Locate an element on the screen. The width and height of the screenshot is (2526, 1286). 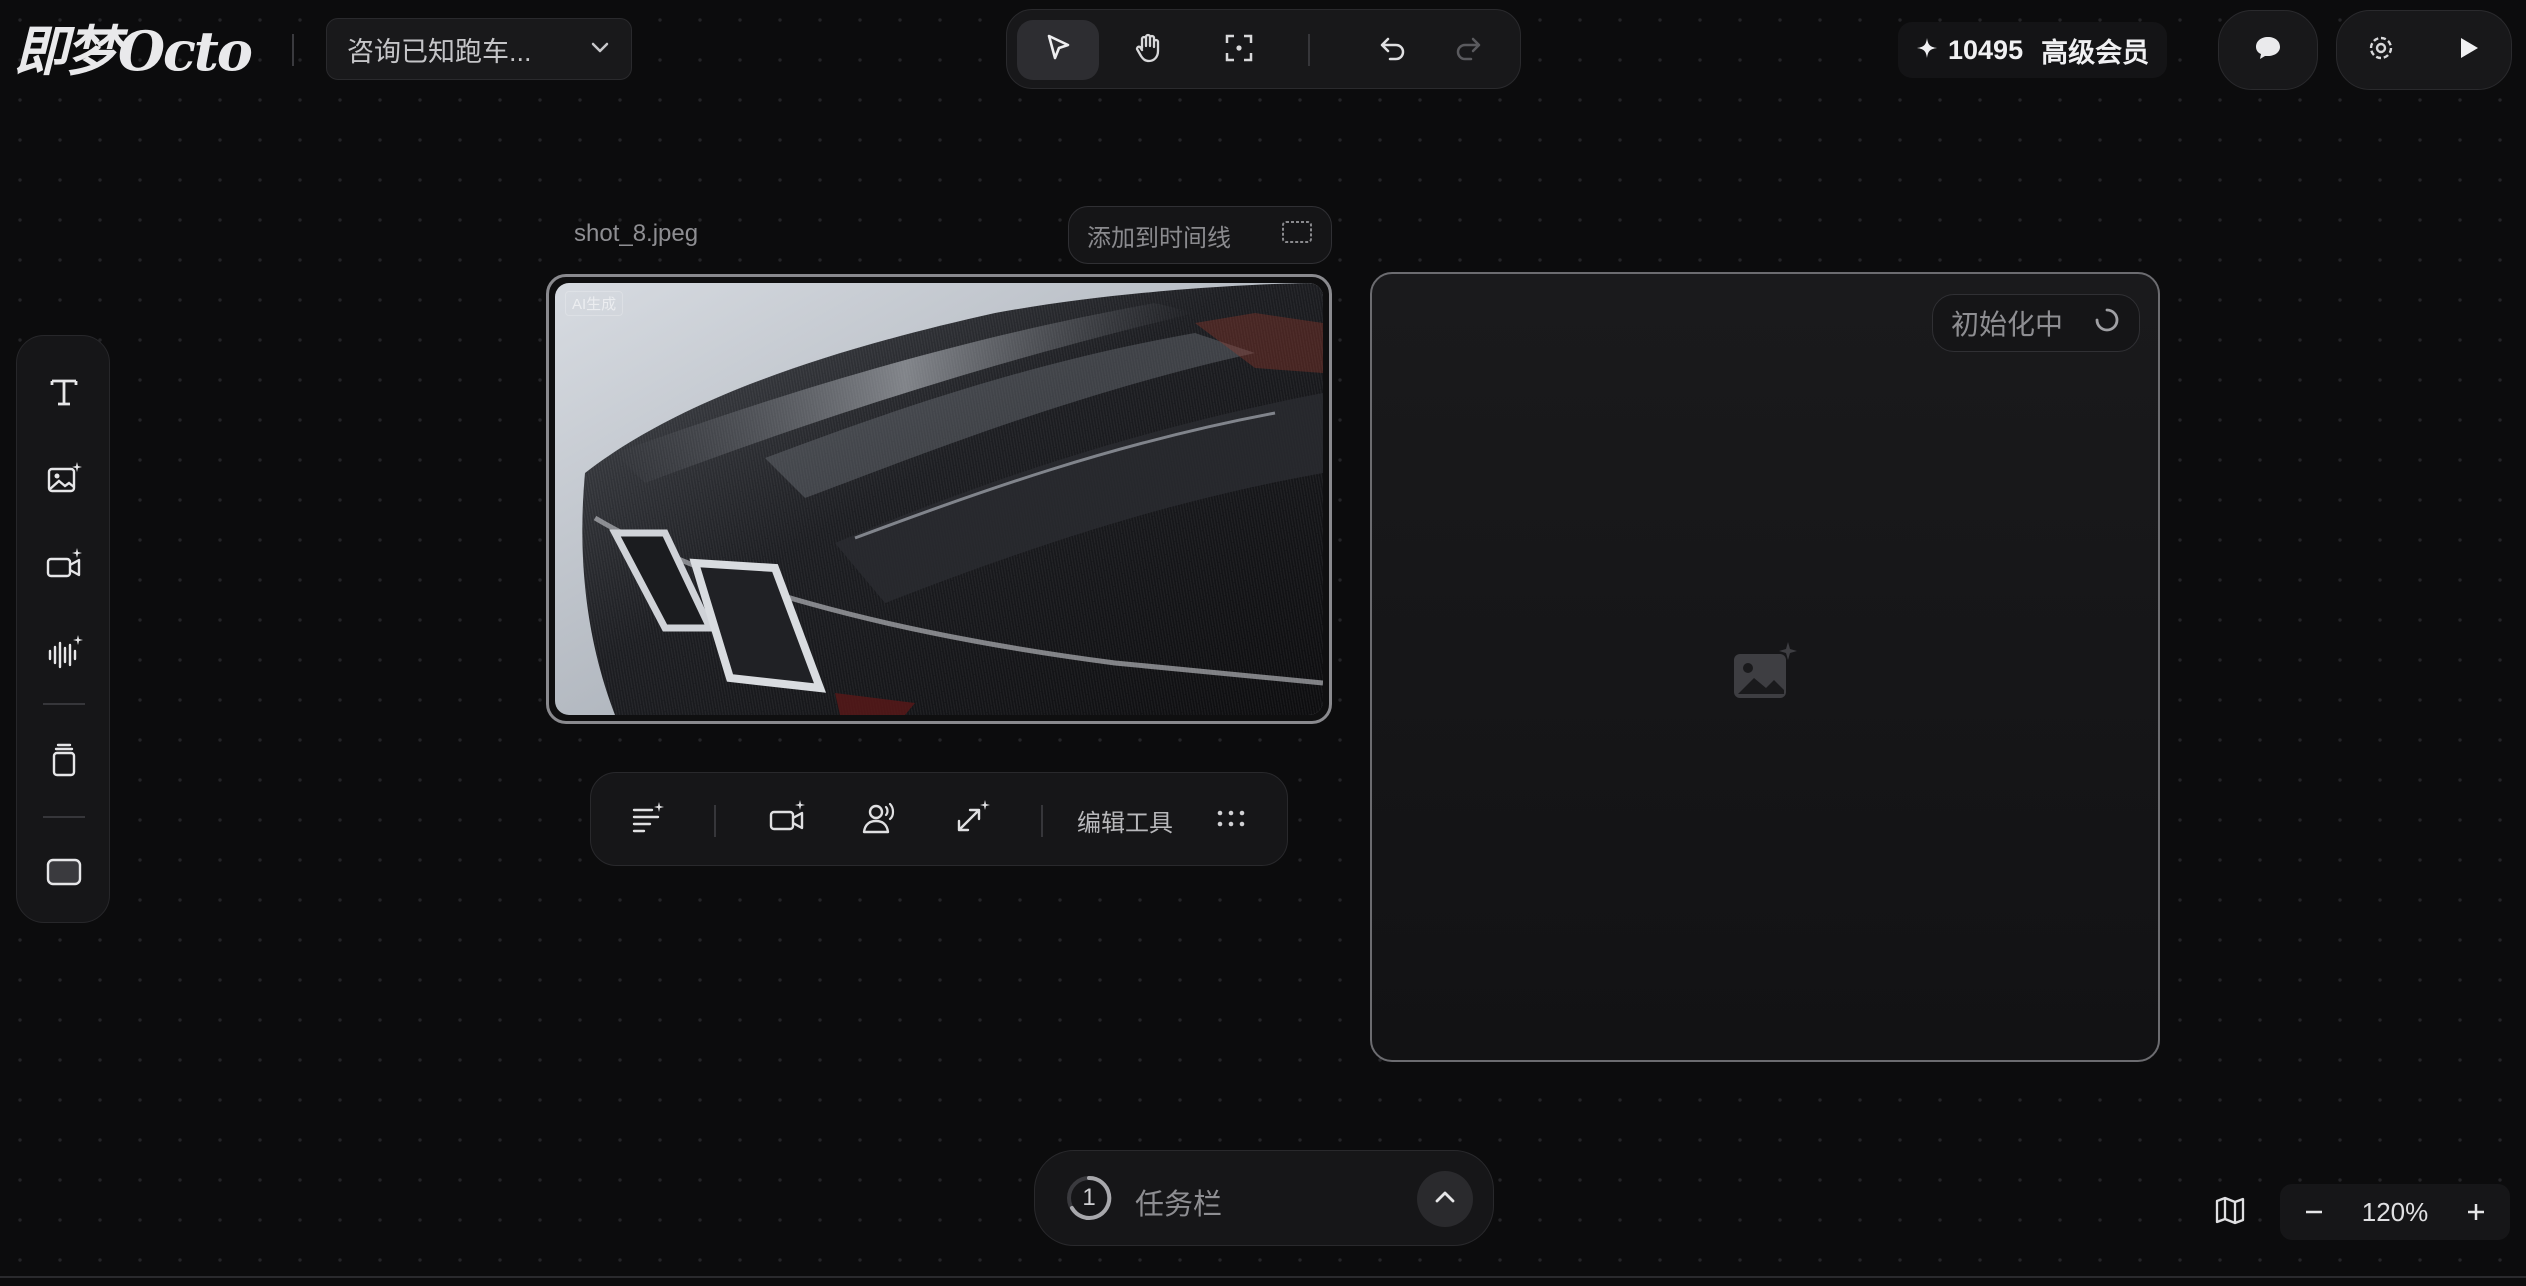
ai-generated-badge: AI生成 is located at coordinates (594, 303).